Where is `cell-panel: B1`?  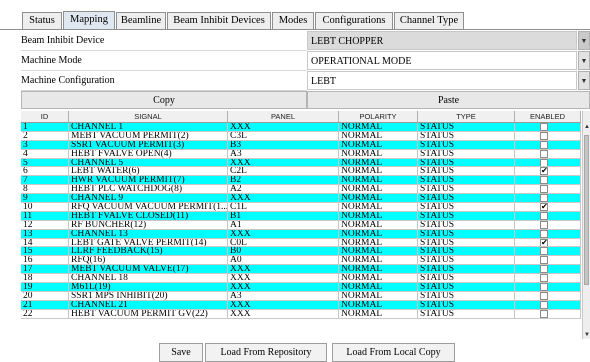 cell-panel: B1 is located at coordinates (283, 216).